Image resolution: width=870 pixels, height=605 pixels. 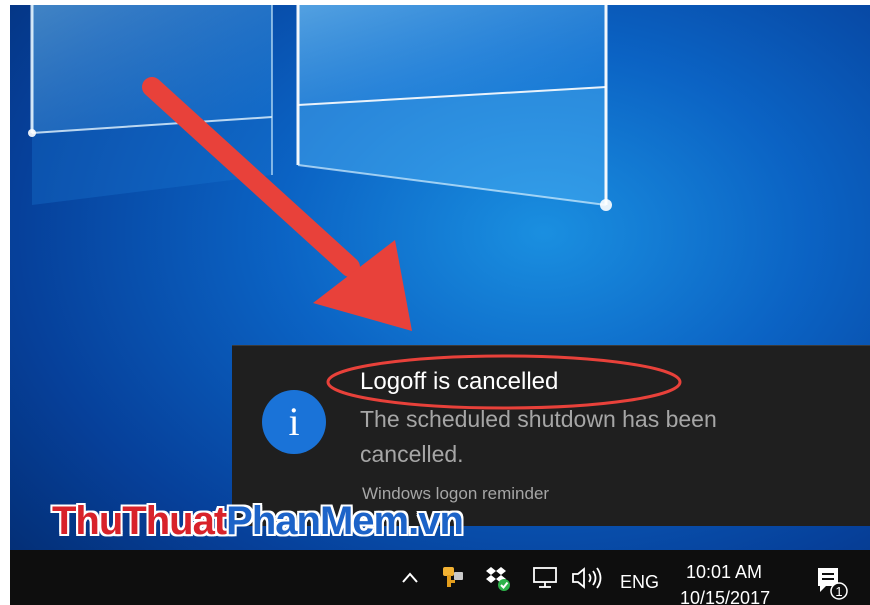 What do you see at coordinates (459, 381) in the screenshot?
I see `toast-title: Logoff is cancelled` at bounding box center [459, 381].